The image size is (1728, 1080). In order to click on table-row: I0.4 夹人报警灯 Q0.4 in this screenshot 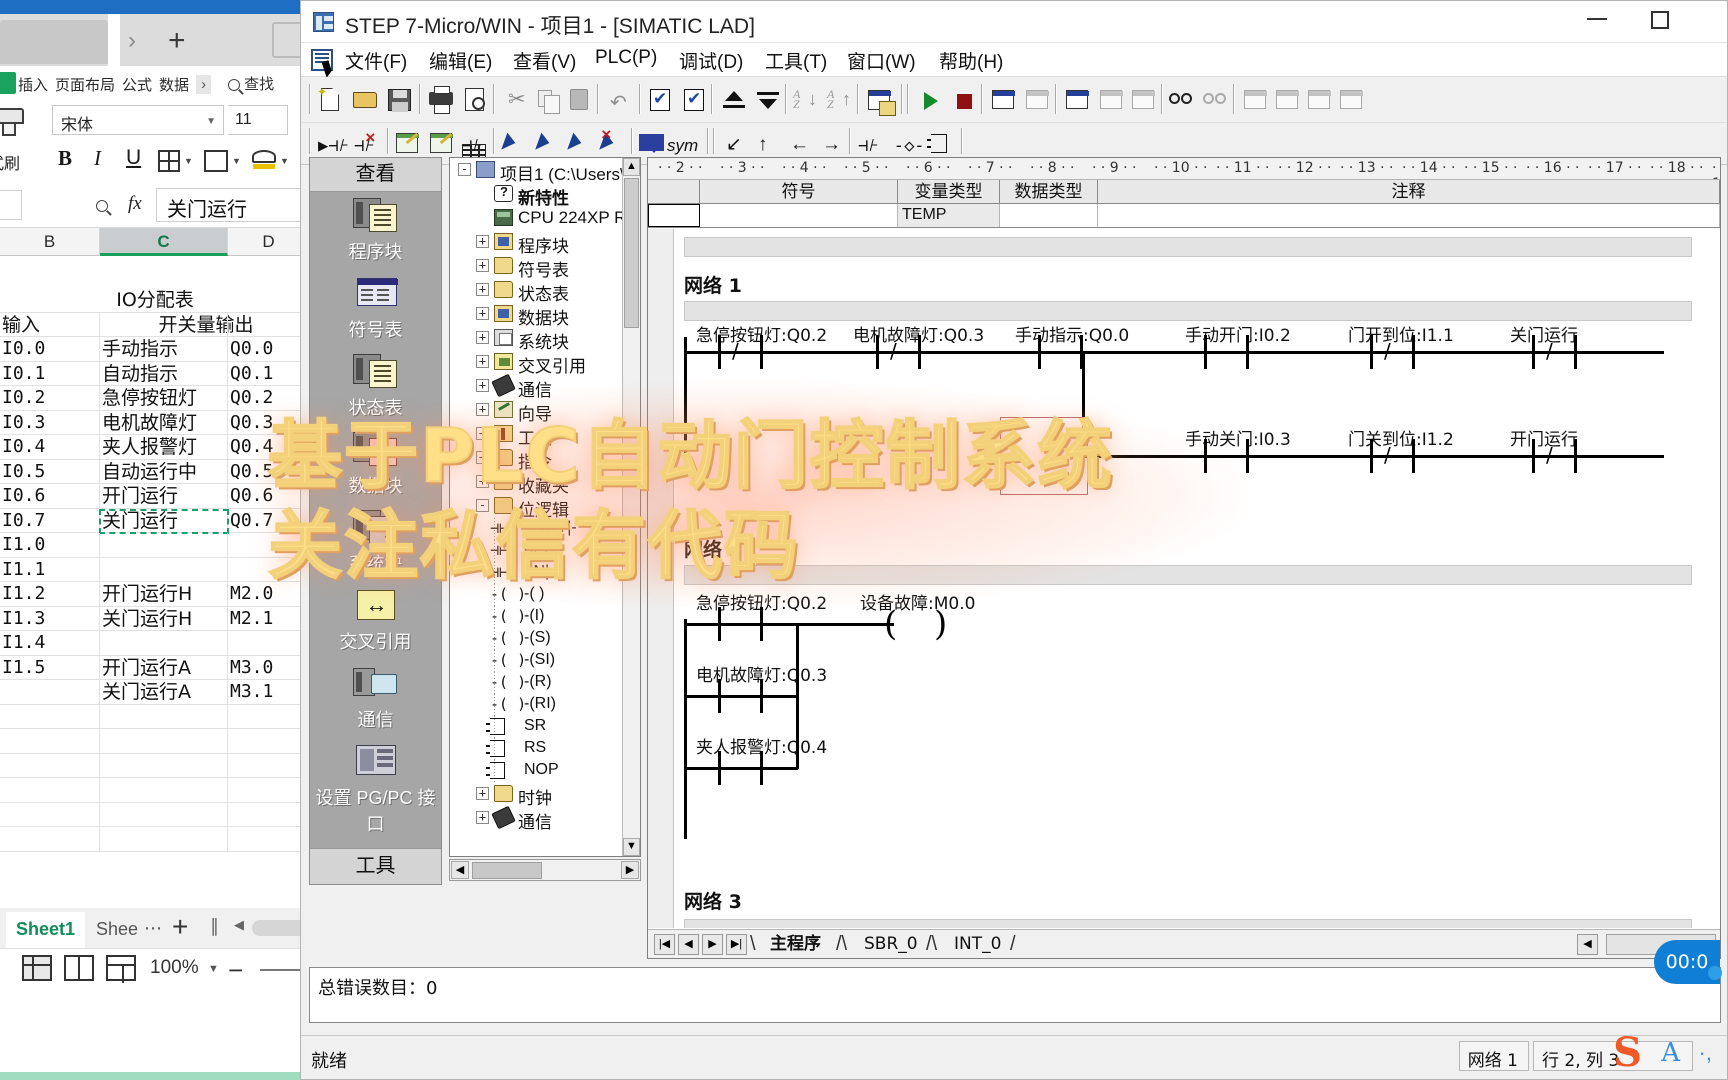, I will do `click(155, 447)`.